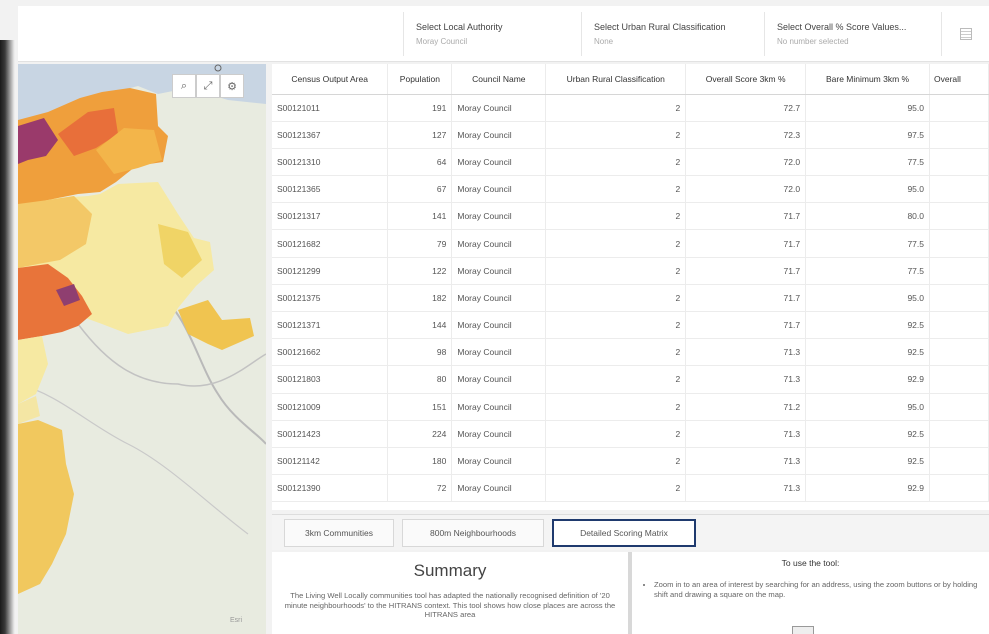  What do you see at coordinates (630, 325) in the screenshot?
I see `table-row: S00121371 144 Moray Council 2 71.7 92.5` at bounding box center [630, 325].